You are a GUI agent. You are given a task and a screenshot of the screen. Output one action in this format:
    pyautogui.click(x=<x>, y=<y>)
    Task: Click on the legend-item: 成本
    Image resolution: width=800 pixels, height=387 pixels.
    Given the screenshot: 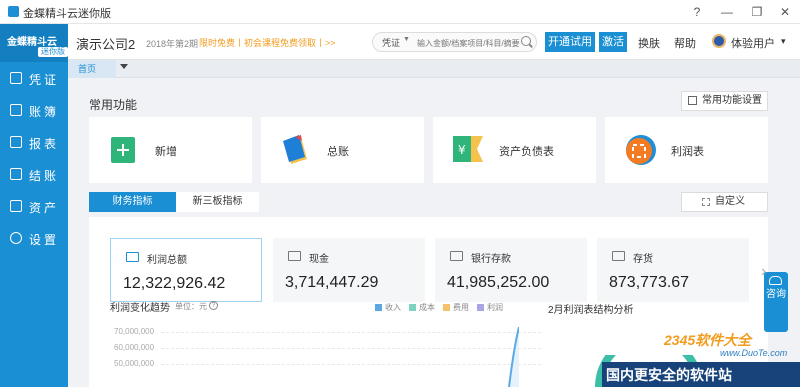 What is the action you would take?
    pyautogui.click(x=422, y=307)
    